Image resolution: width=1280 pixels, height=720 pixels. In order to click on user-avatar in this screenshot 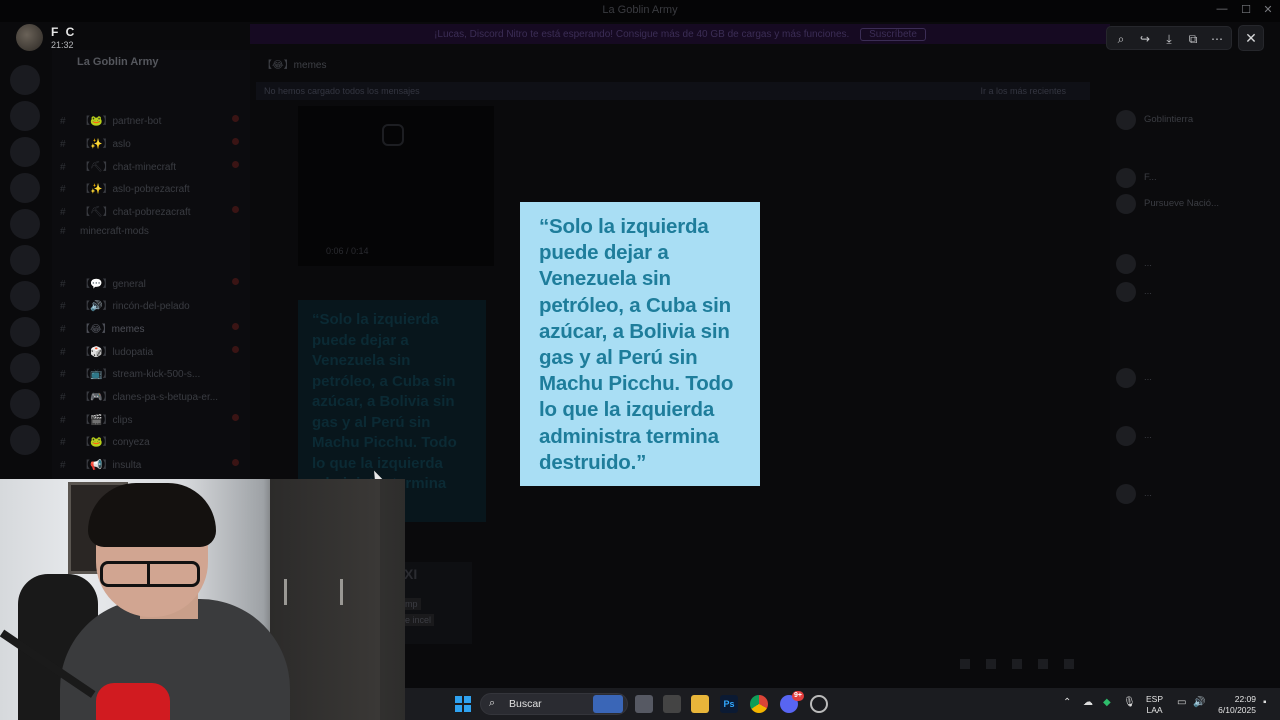, I will do `click(29, 37)`.